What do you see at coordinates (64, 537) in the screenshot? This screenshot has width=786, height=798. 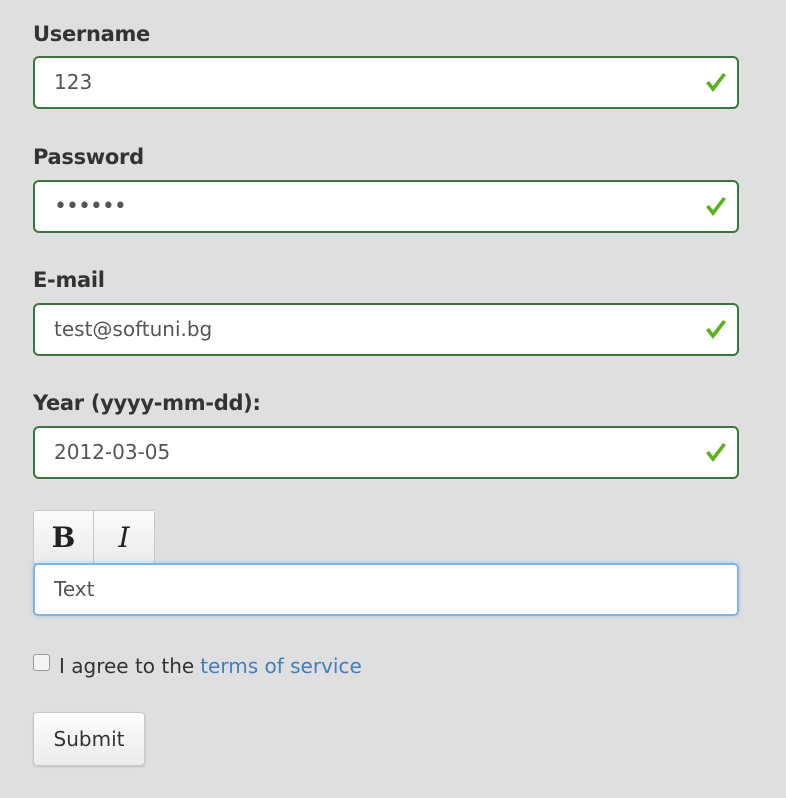 I see `bold-button: B` at bounding box center [64, 537].